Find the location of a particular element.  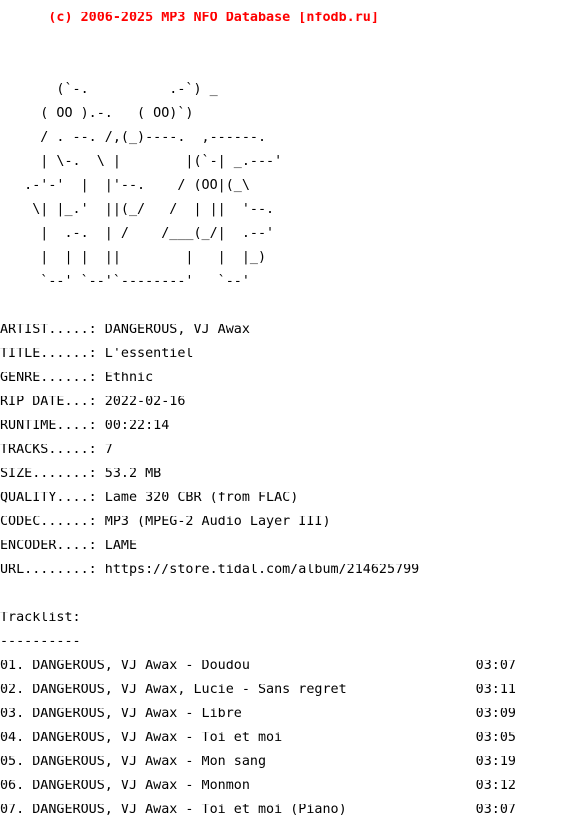

ascii-logo-line: (`-. .-`) _ is located at coordinates (109, 89).